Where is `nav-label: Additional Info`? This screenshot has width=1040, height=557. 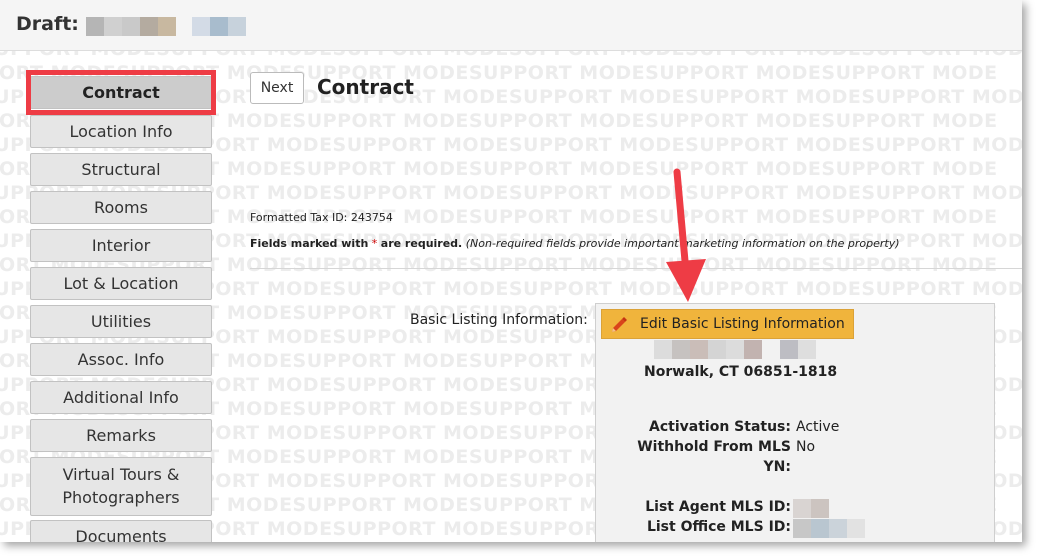
nav-label: Additional Info is located at coordinates (121, 397).